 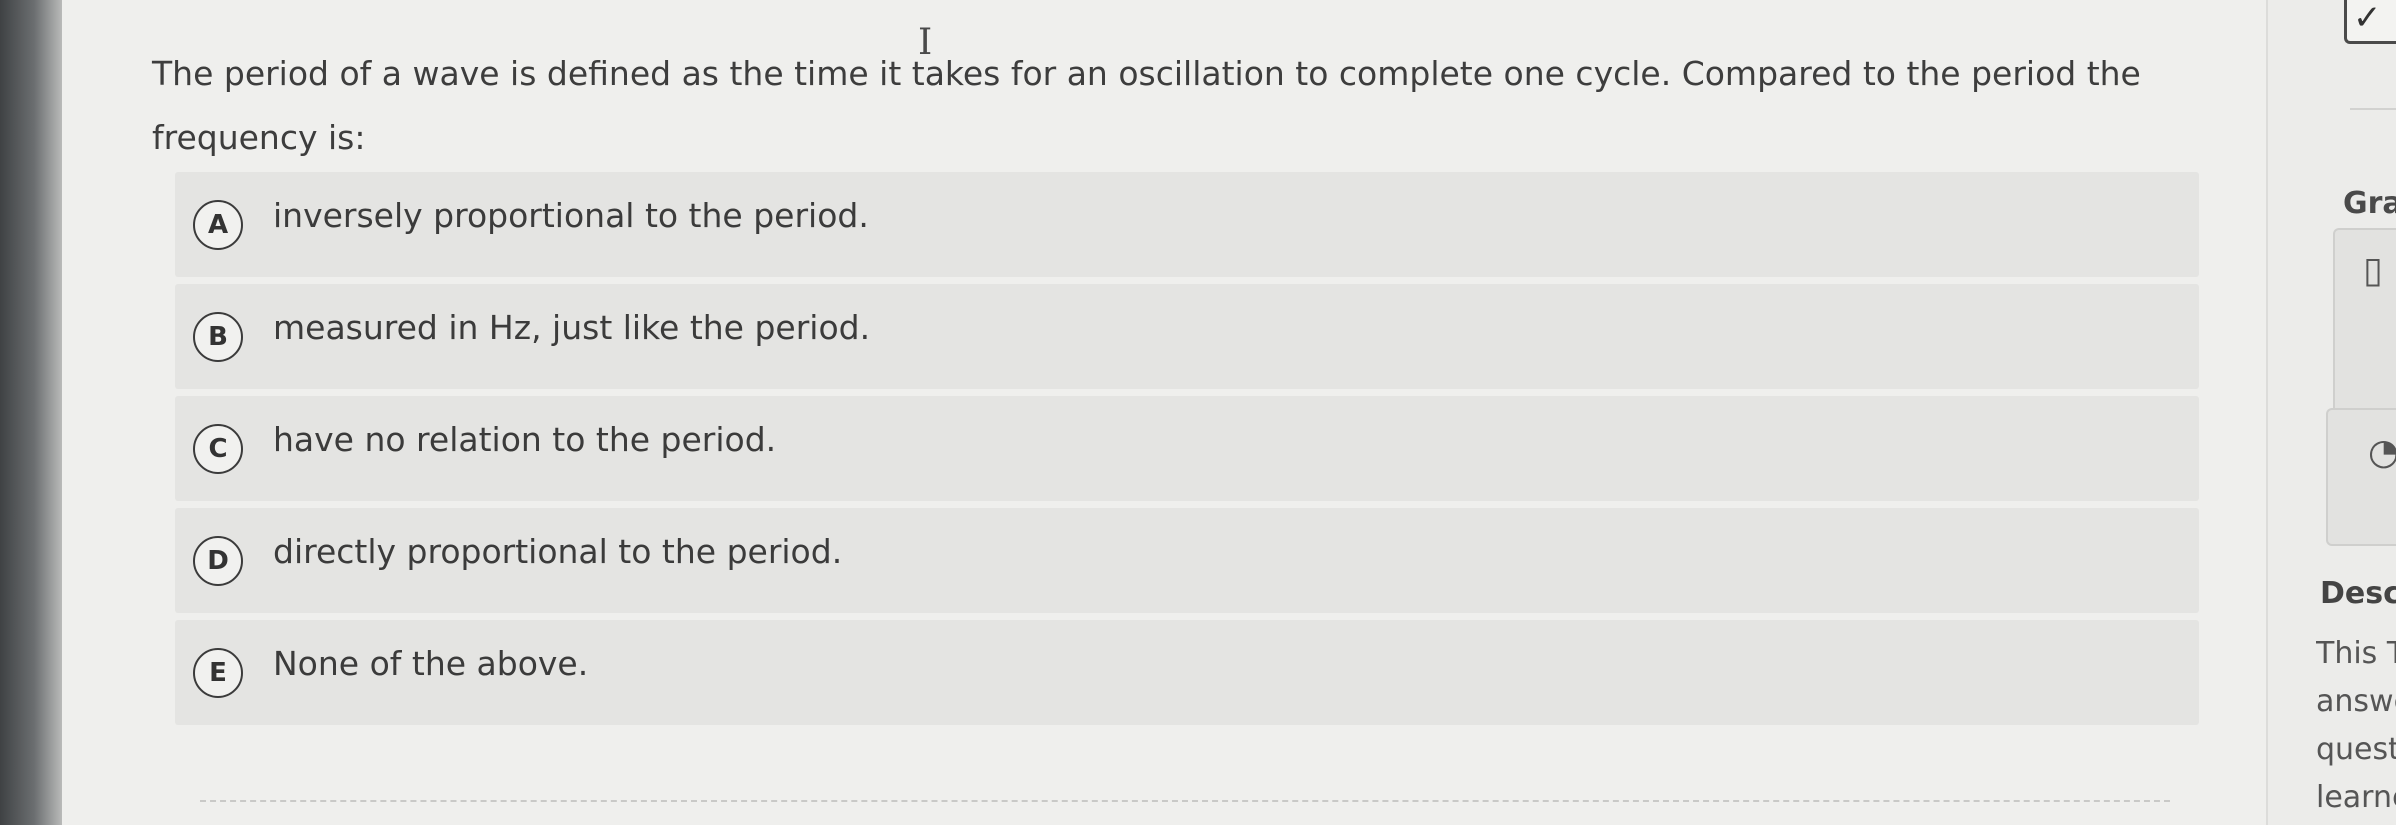 I want to click on option-letter-a: A, so click(x=218, y=225).